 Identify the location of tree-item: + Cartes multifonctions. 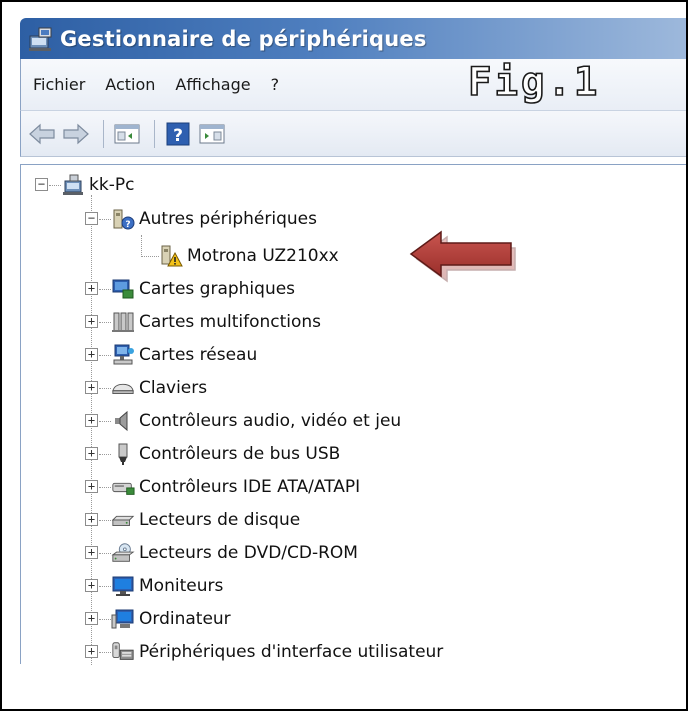
(203, 322).